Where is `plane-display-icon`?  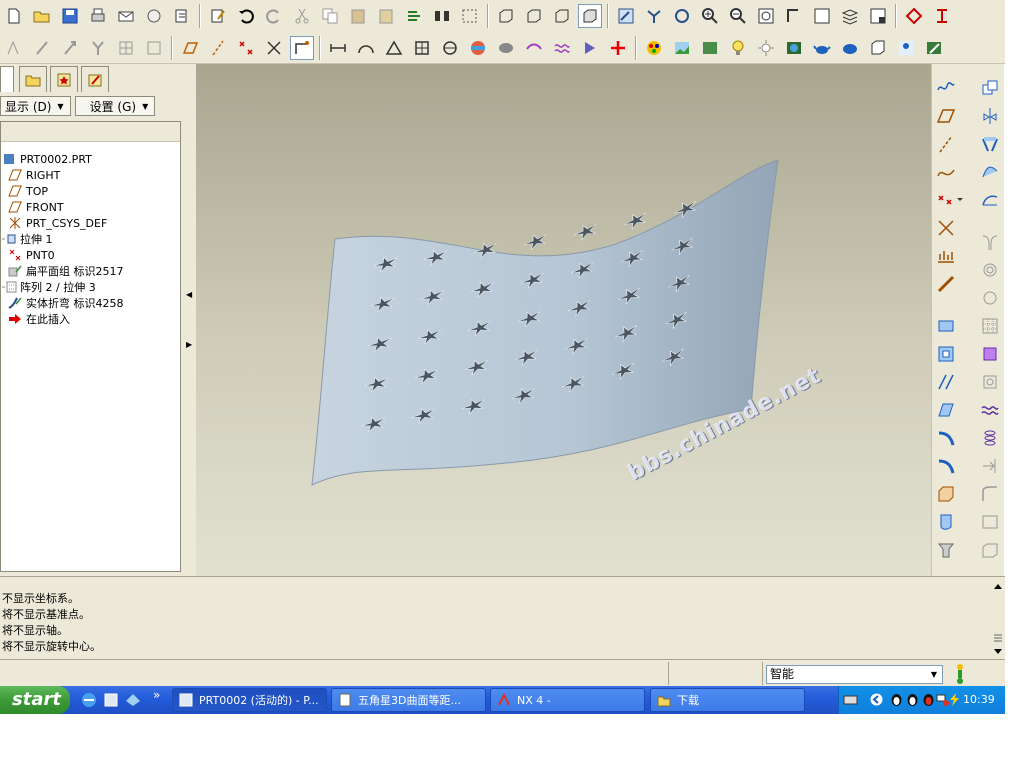
plane-display-icon is located at coordinates (190, 48).